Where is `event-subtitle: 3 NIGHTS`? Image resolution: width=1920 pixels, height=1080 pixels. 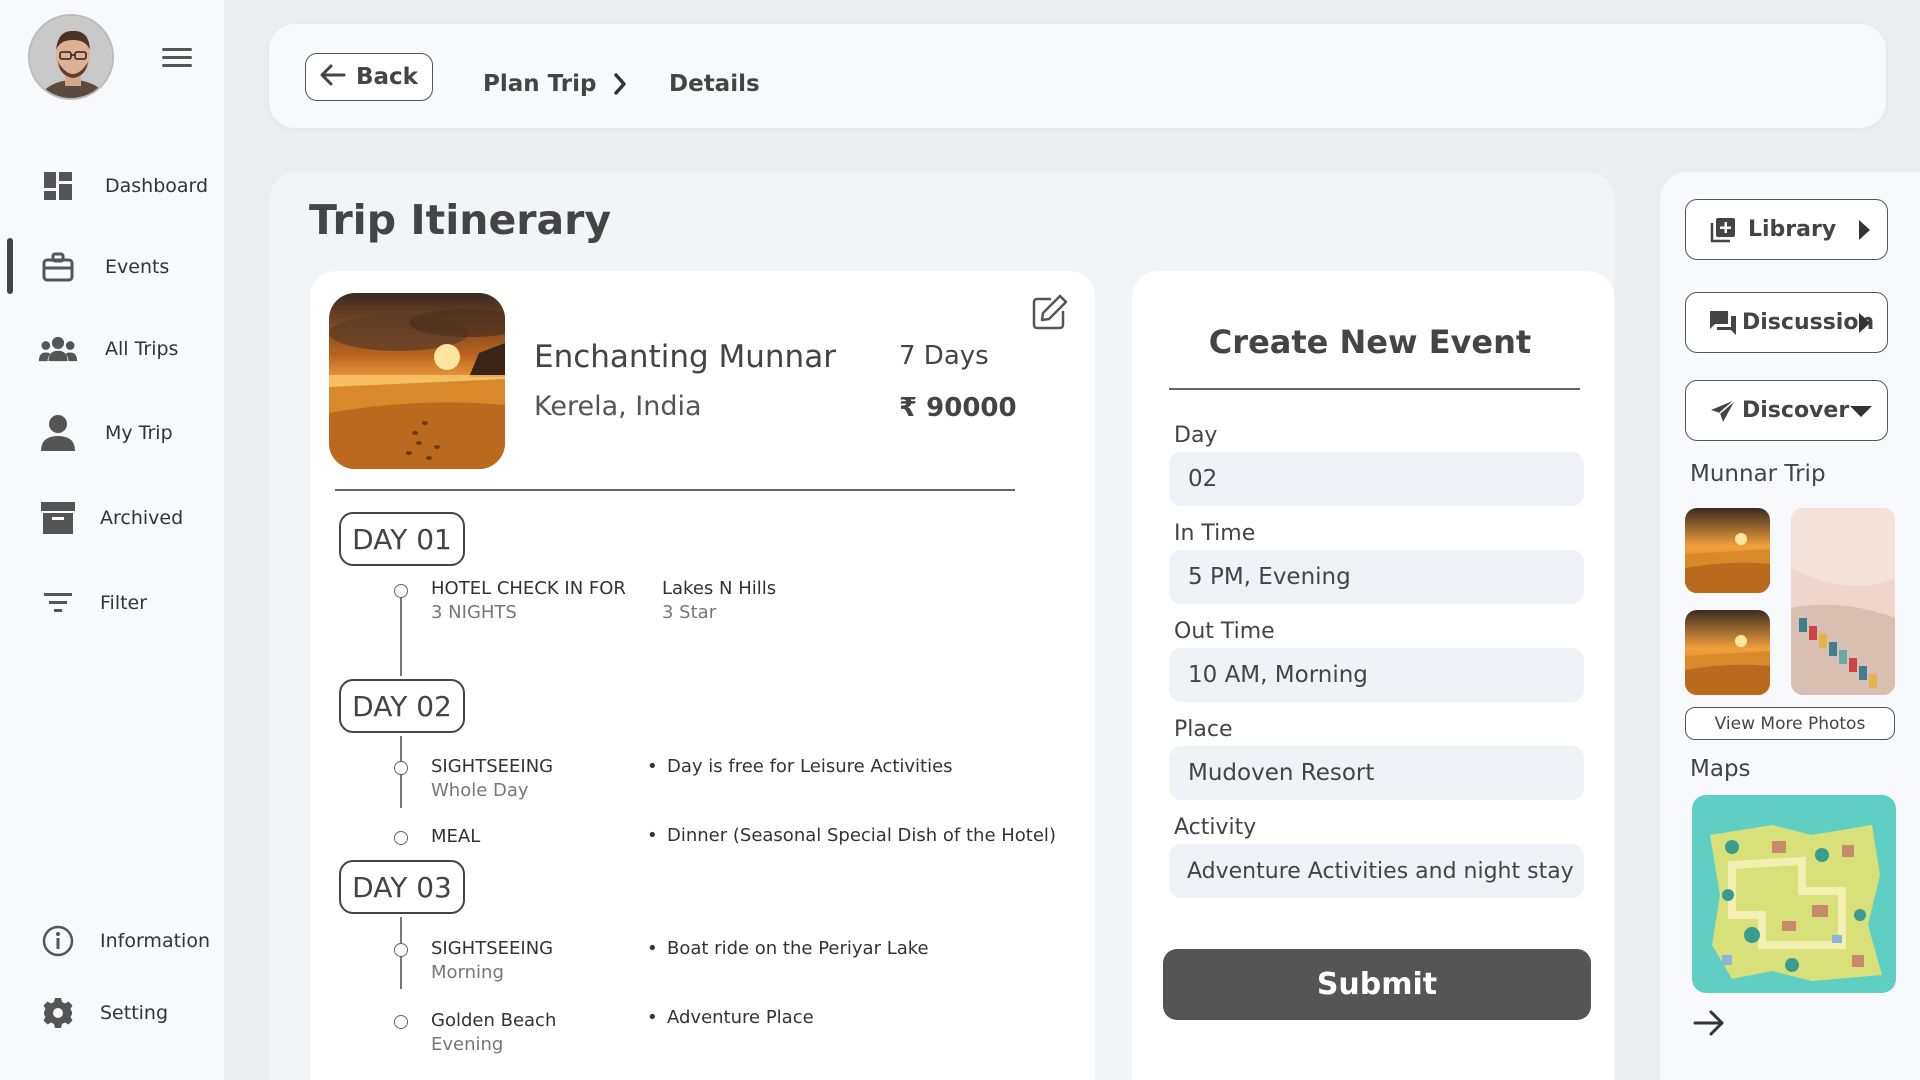 event-subtitle: 3 NIGHTS is located at coordinates (474, 612).